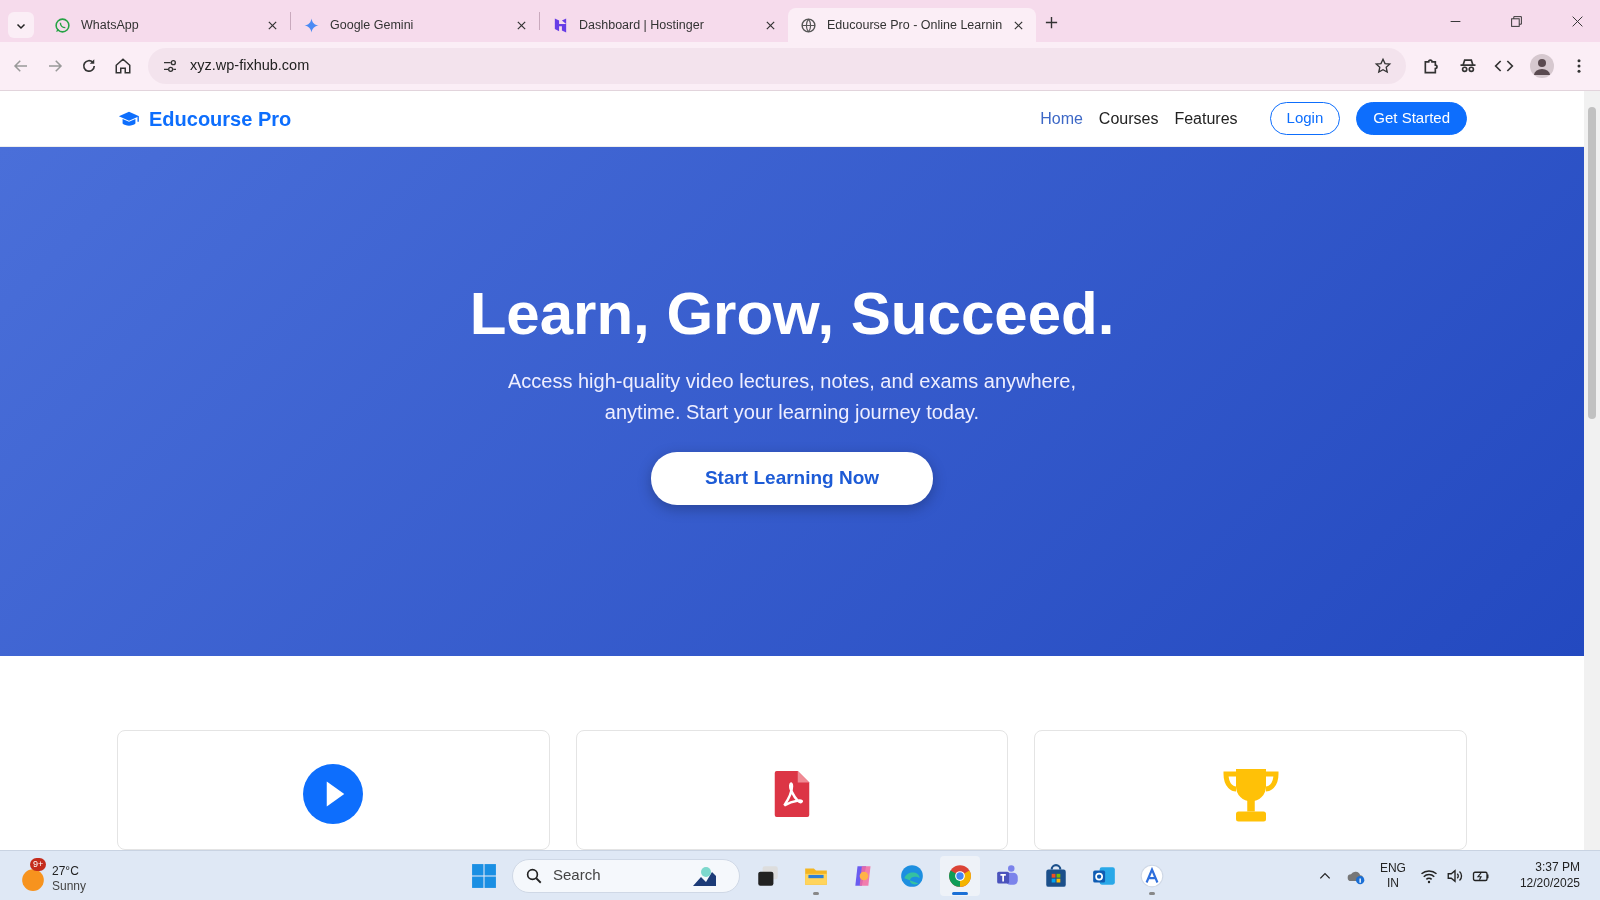  What do you see at coordinates (1061, 118) in the screenshot?
I see `nav-link: Home` at bounding box center [1061, 118].